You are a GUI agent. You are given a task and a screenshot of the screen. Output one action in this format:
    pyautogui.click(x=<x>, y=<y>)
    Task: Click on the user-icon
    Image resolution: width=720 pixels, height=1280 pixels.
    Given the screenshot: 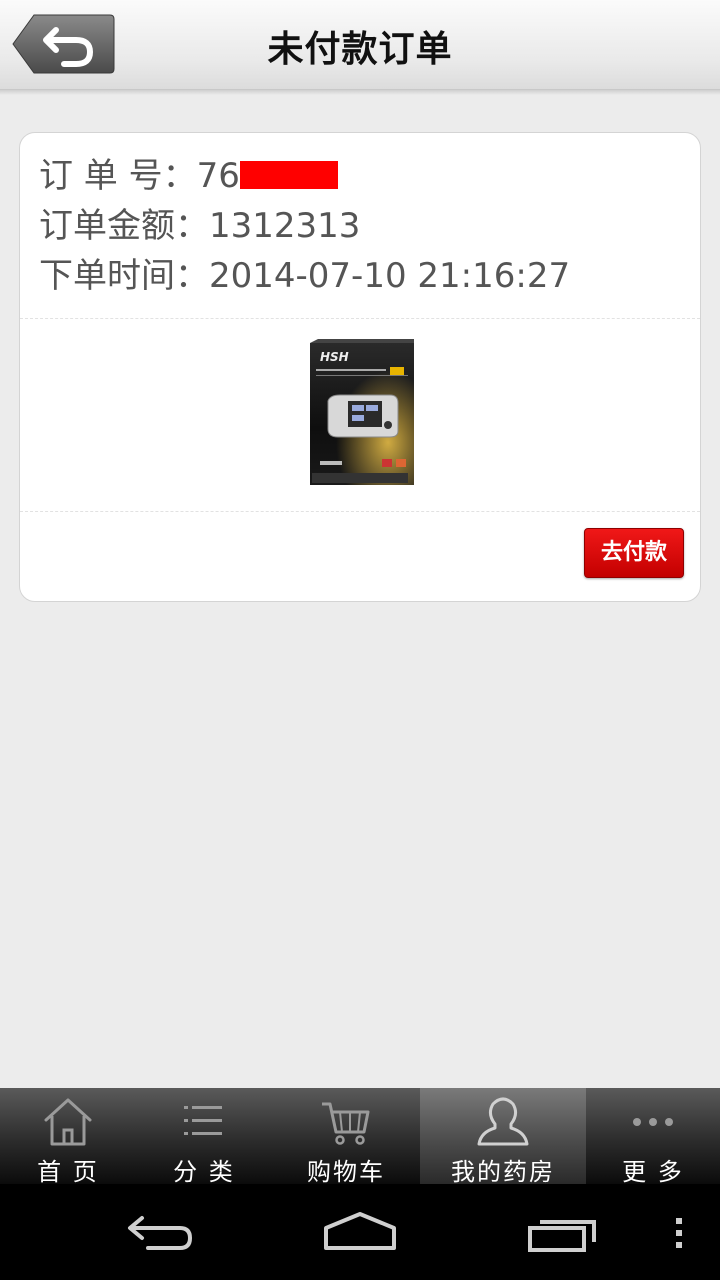 What is the action you would take?
    pyautogui.click(x=503, y=1124)
    